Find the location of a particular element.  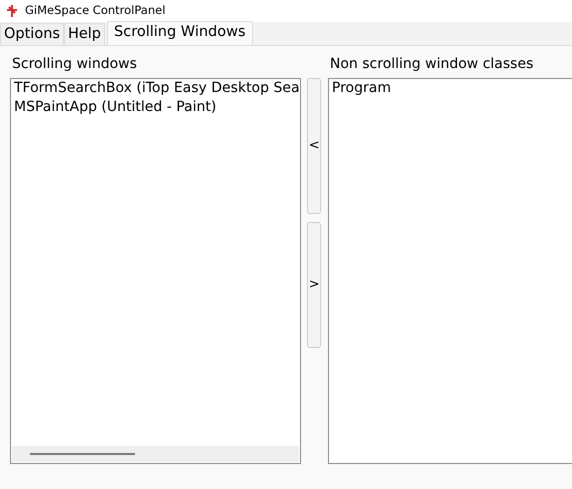

window-title: GiMeSpace ControlPanel is located at coordinates (95, 11).